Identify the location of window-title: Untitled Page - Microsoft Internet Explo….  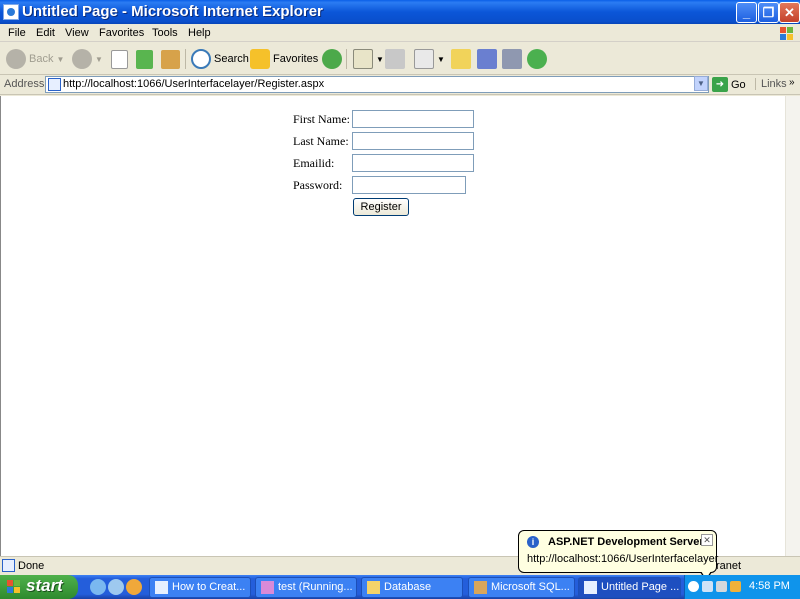
(172, 11).